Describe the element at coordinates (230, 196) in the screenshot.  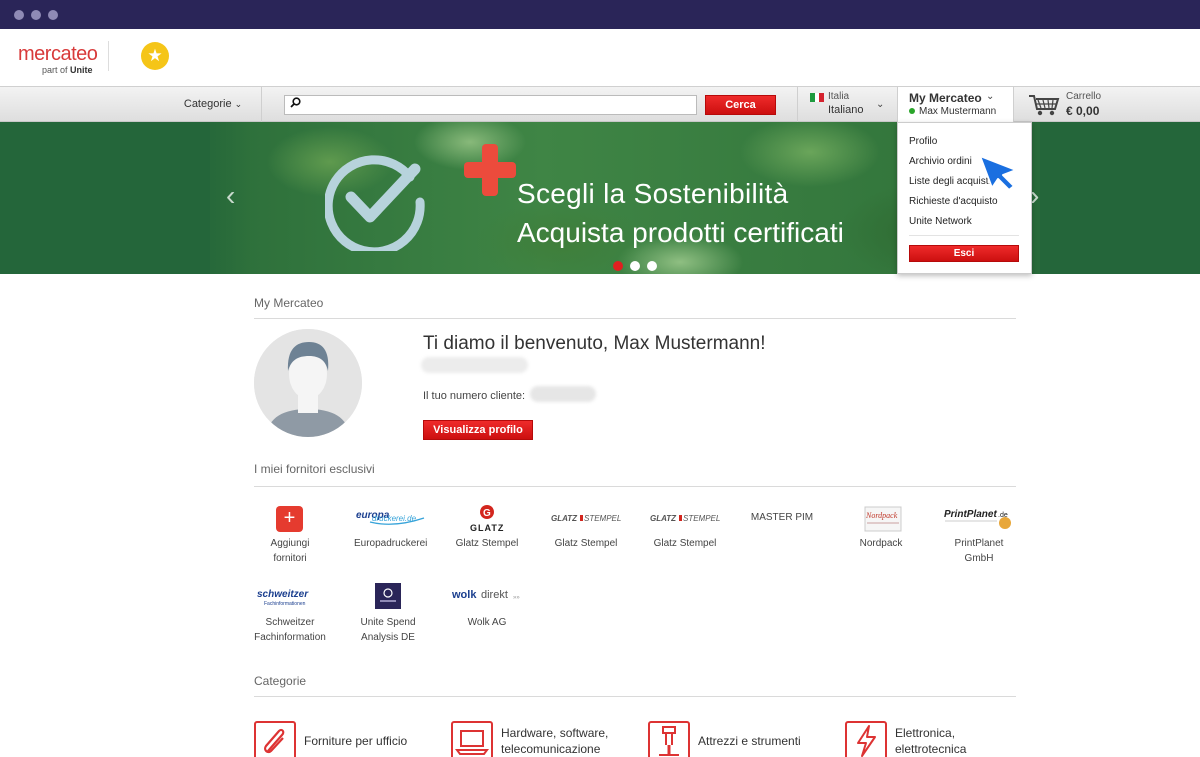
I see `chevron-left-icon: ‹` at that location.